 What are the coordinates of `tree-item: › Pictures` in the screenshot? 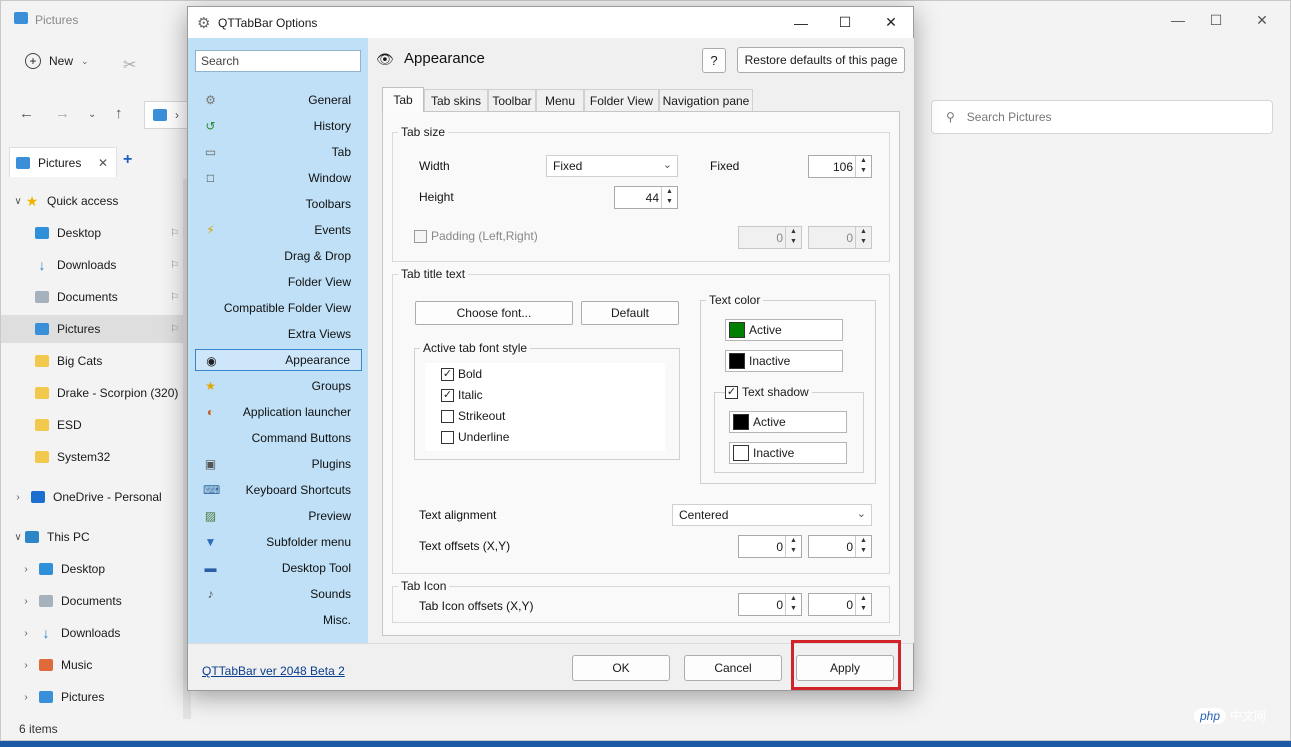 It's located at (92, 697).